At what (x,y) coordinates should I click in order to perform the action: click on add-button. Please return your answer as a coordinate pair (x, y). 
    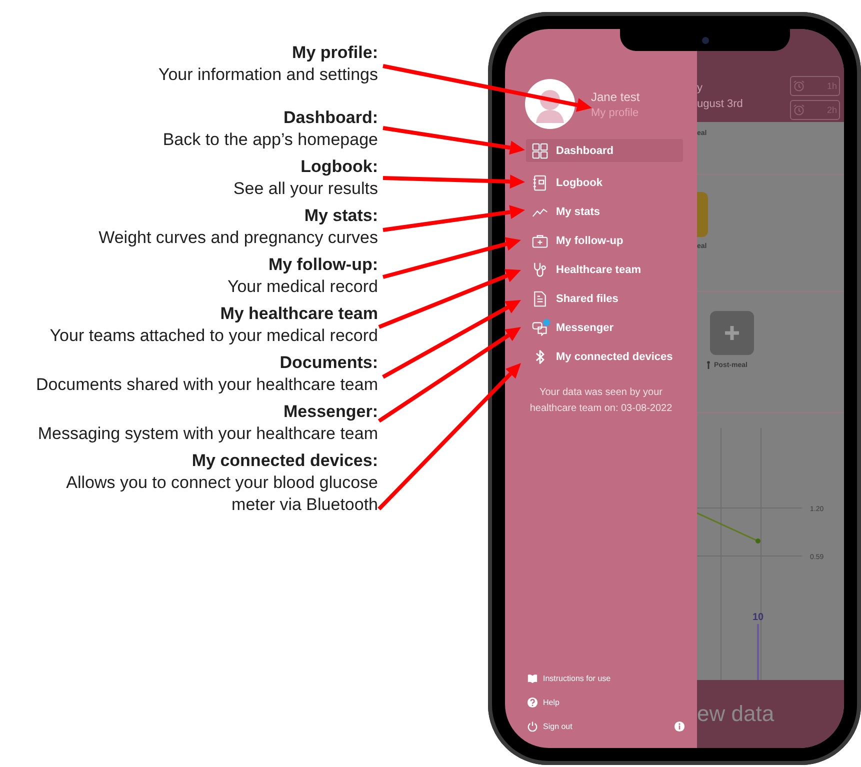
    Looking at the image, I should click on (732, 333).